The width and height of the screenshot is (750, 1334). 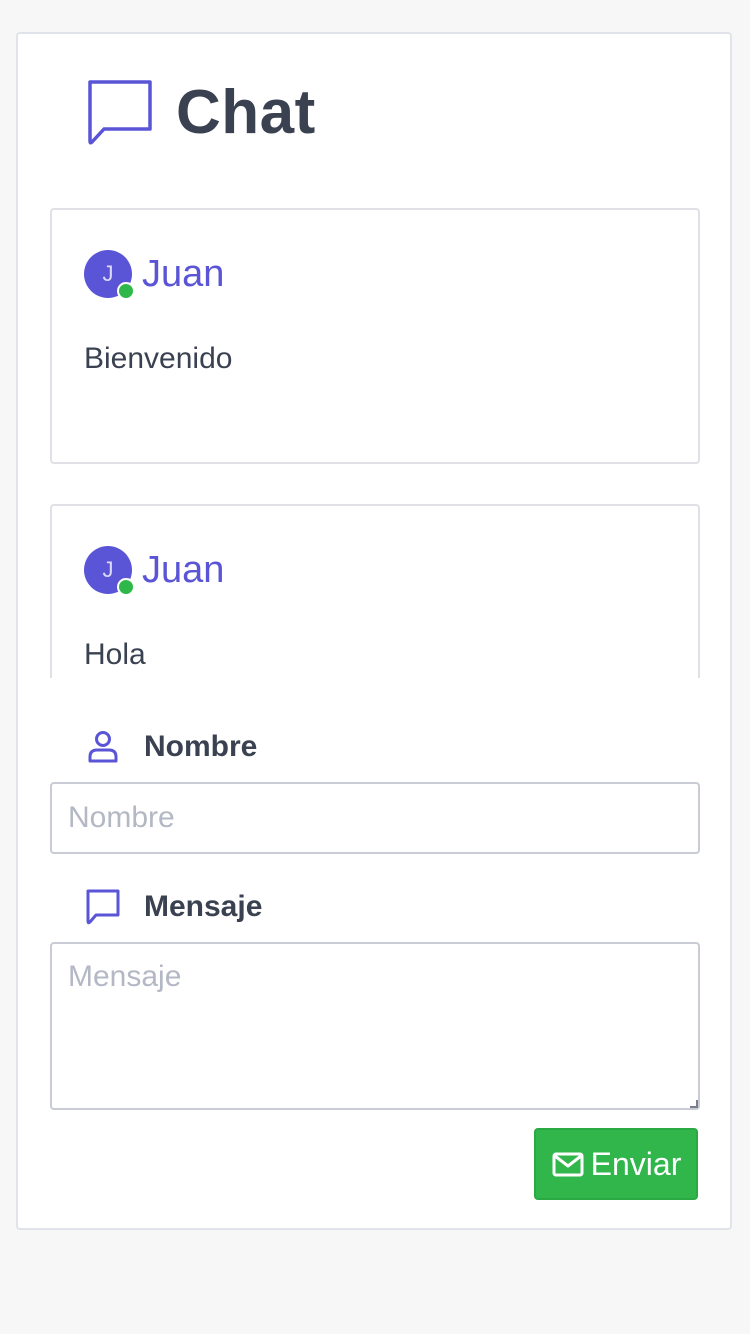 I want to click on message-textarea, so click(x=375, y=1026).